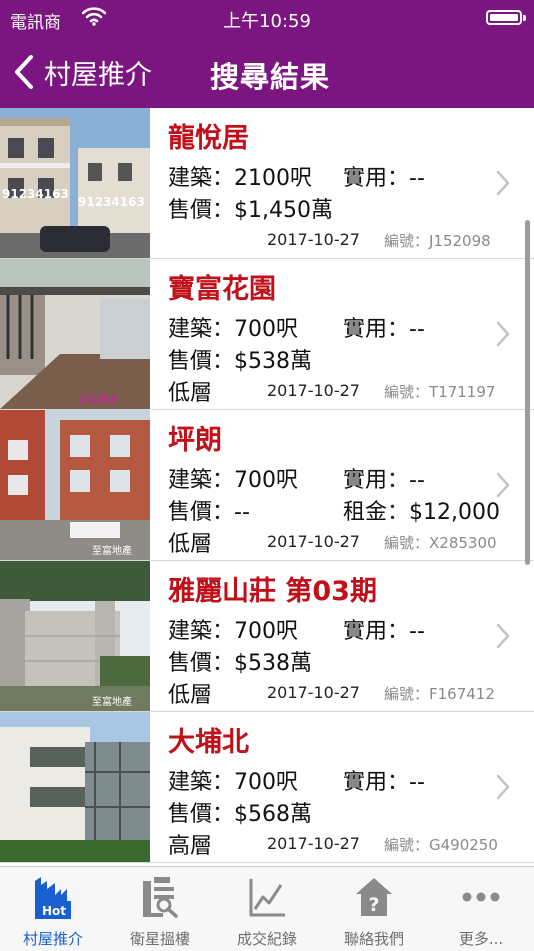 Image resolution: width=534 pixels, height=951 pixels. What do you see at coordinates (270, 77) in the screenshot?
I see `page-title: 搜尋結果` at bounding box center [270, 77].